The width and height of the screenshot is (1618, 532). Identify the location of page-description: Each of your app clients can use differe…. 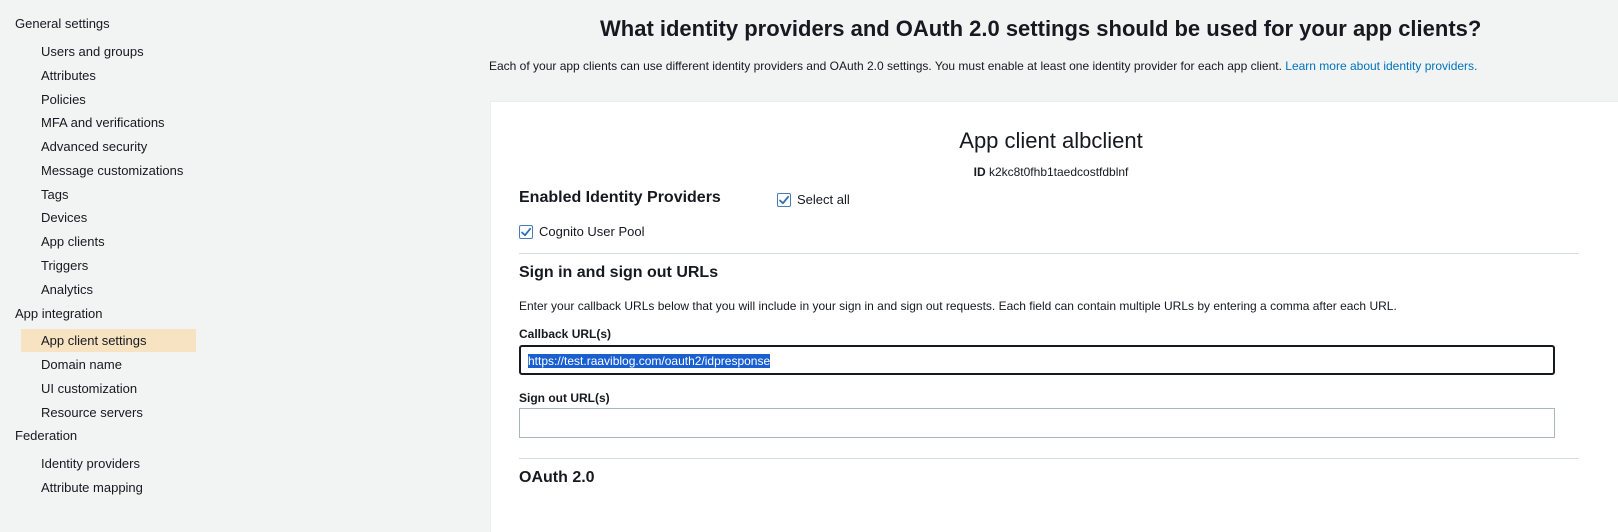
(983, 66).